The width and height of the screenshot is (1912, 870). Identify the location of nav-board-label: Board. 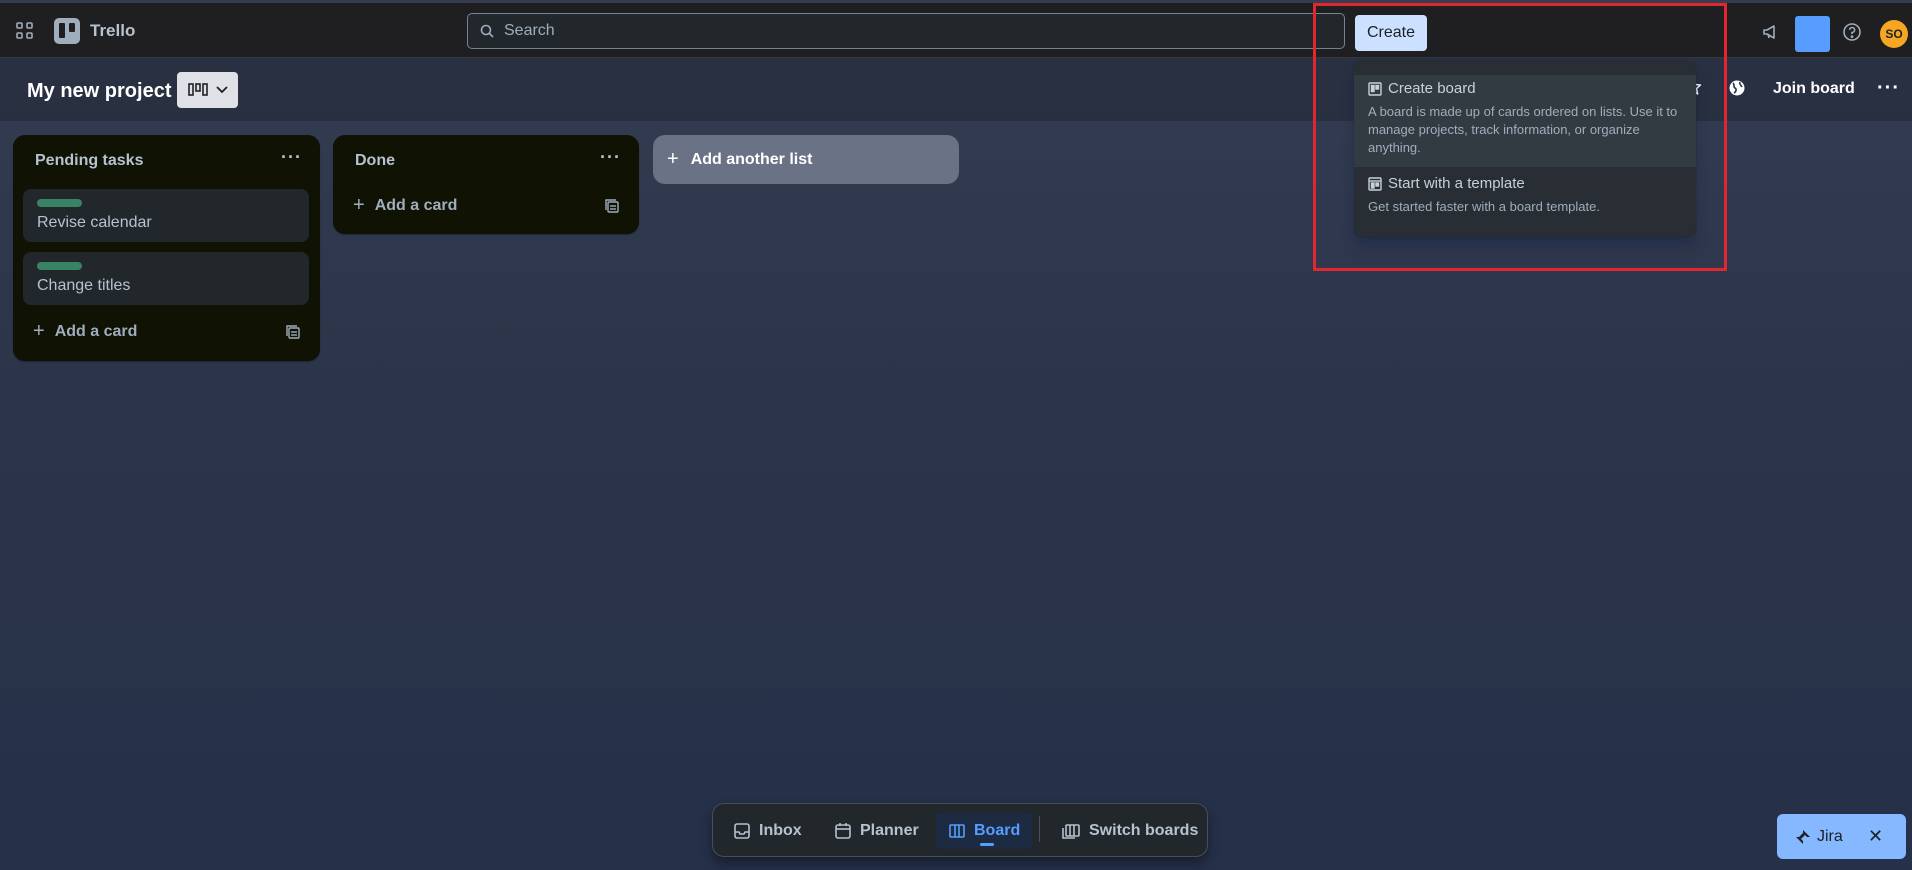
(997, 830).